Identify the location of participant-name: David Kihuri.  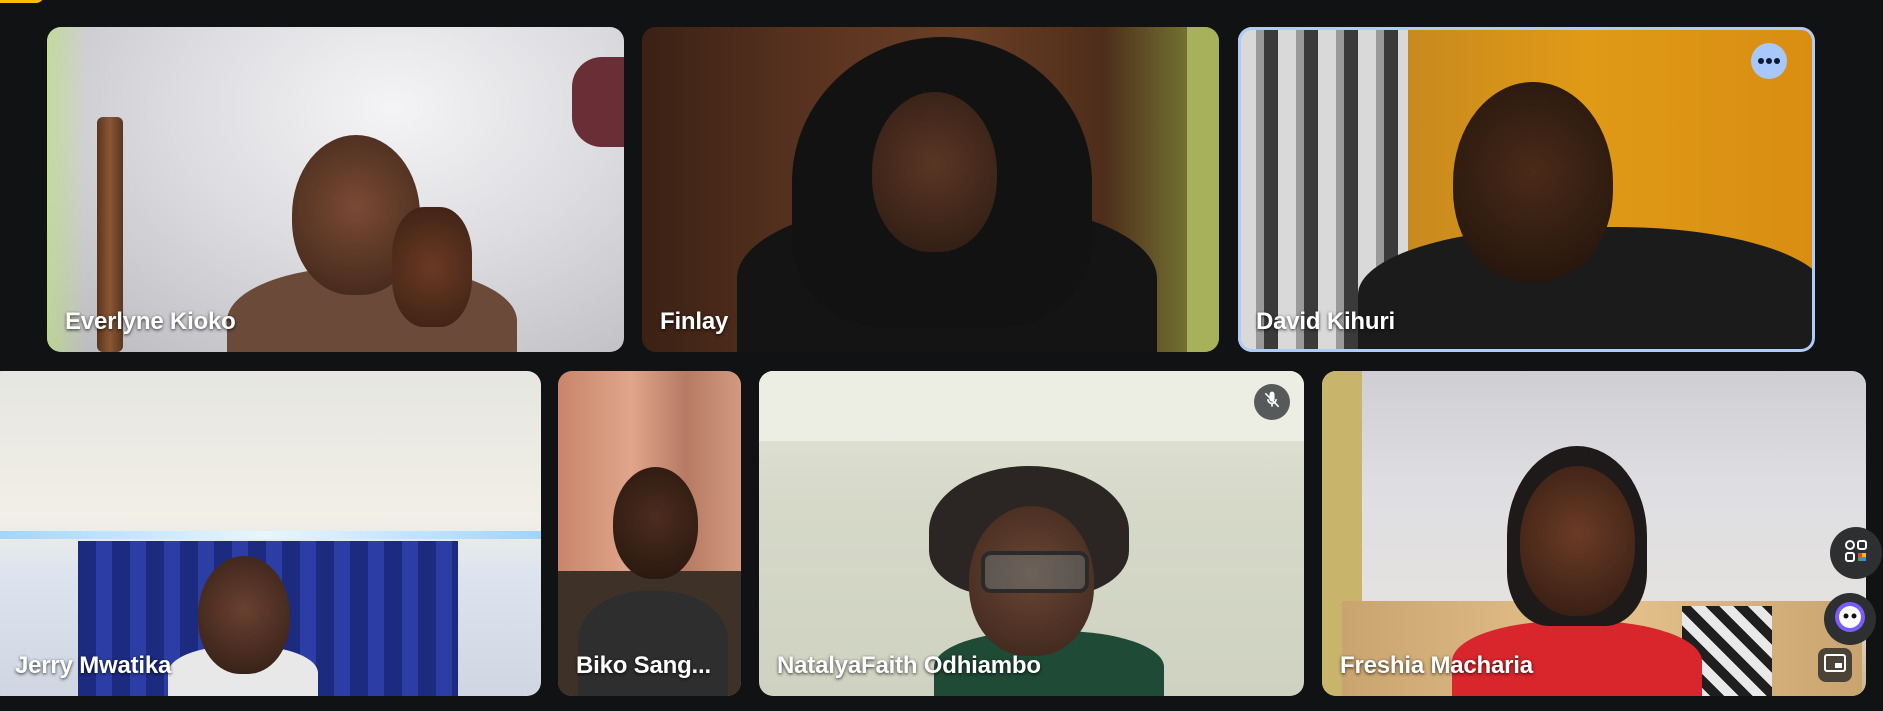
(1325, 321).